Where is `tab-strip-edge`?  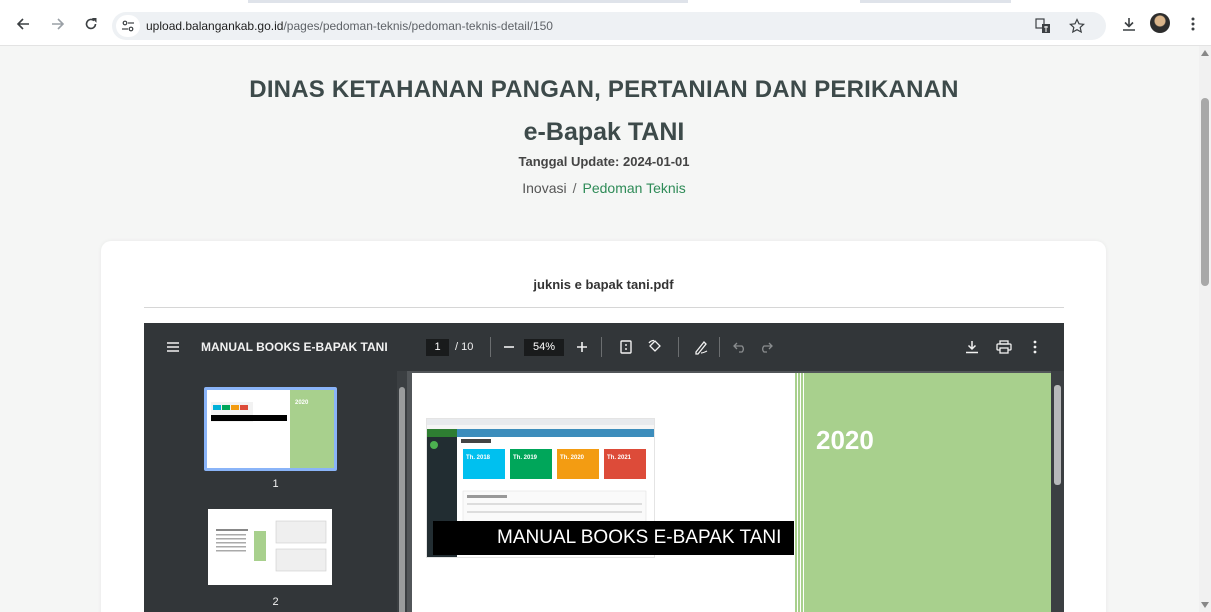
tab-strip-edge is located at coordinates (468, 1).